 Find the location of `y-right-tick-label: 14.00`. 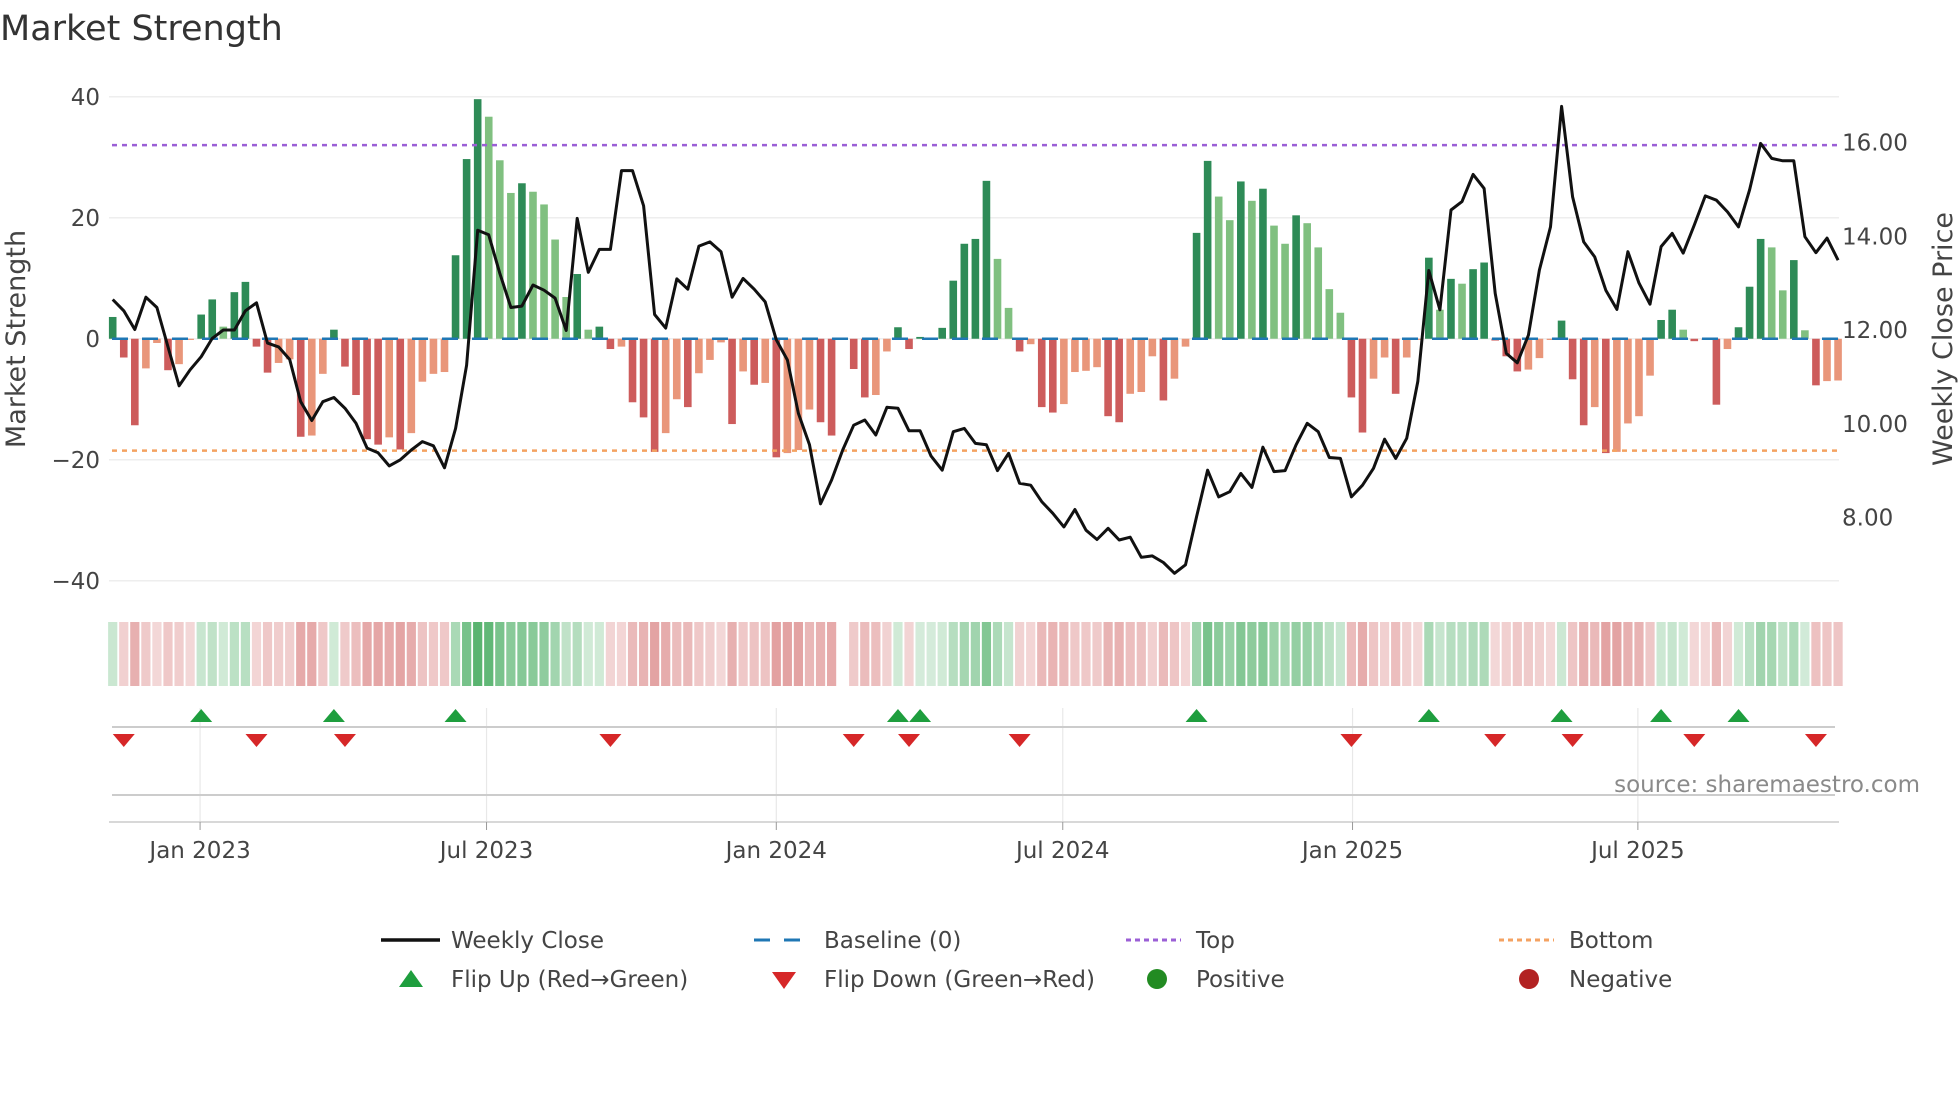

y-right-tick-label: 14.00 is located at coordinates (1875, 237).